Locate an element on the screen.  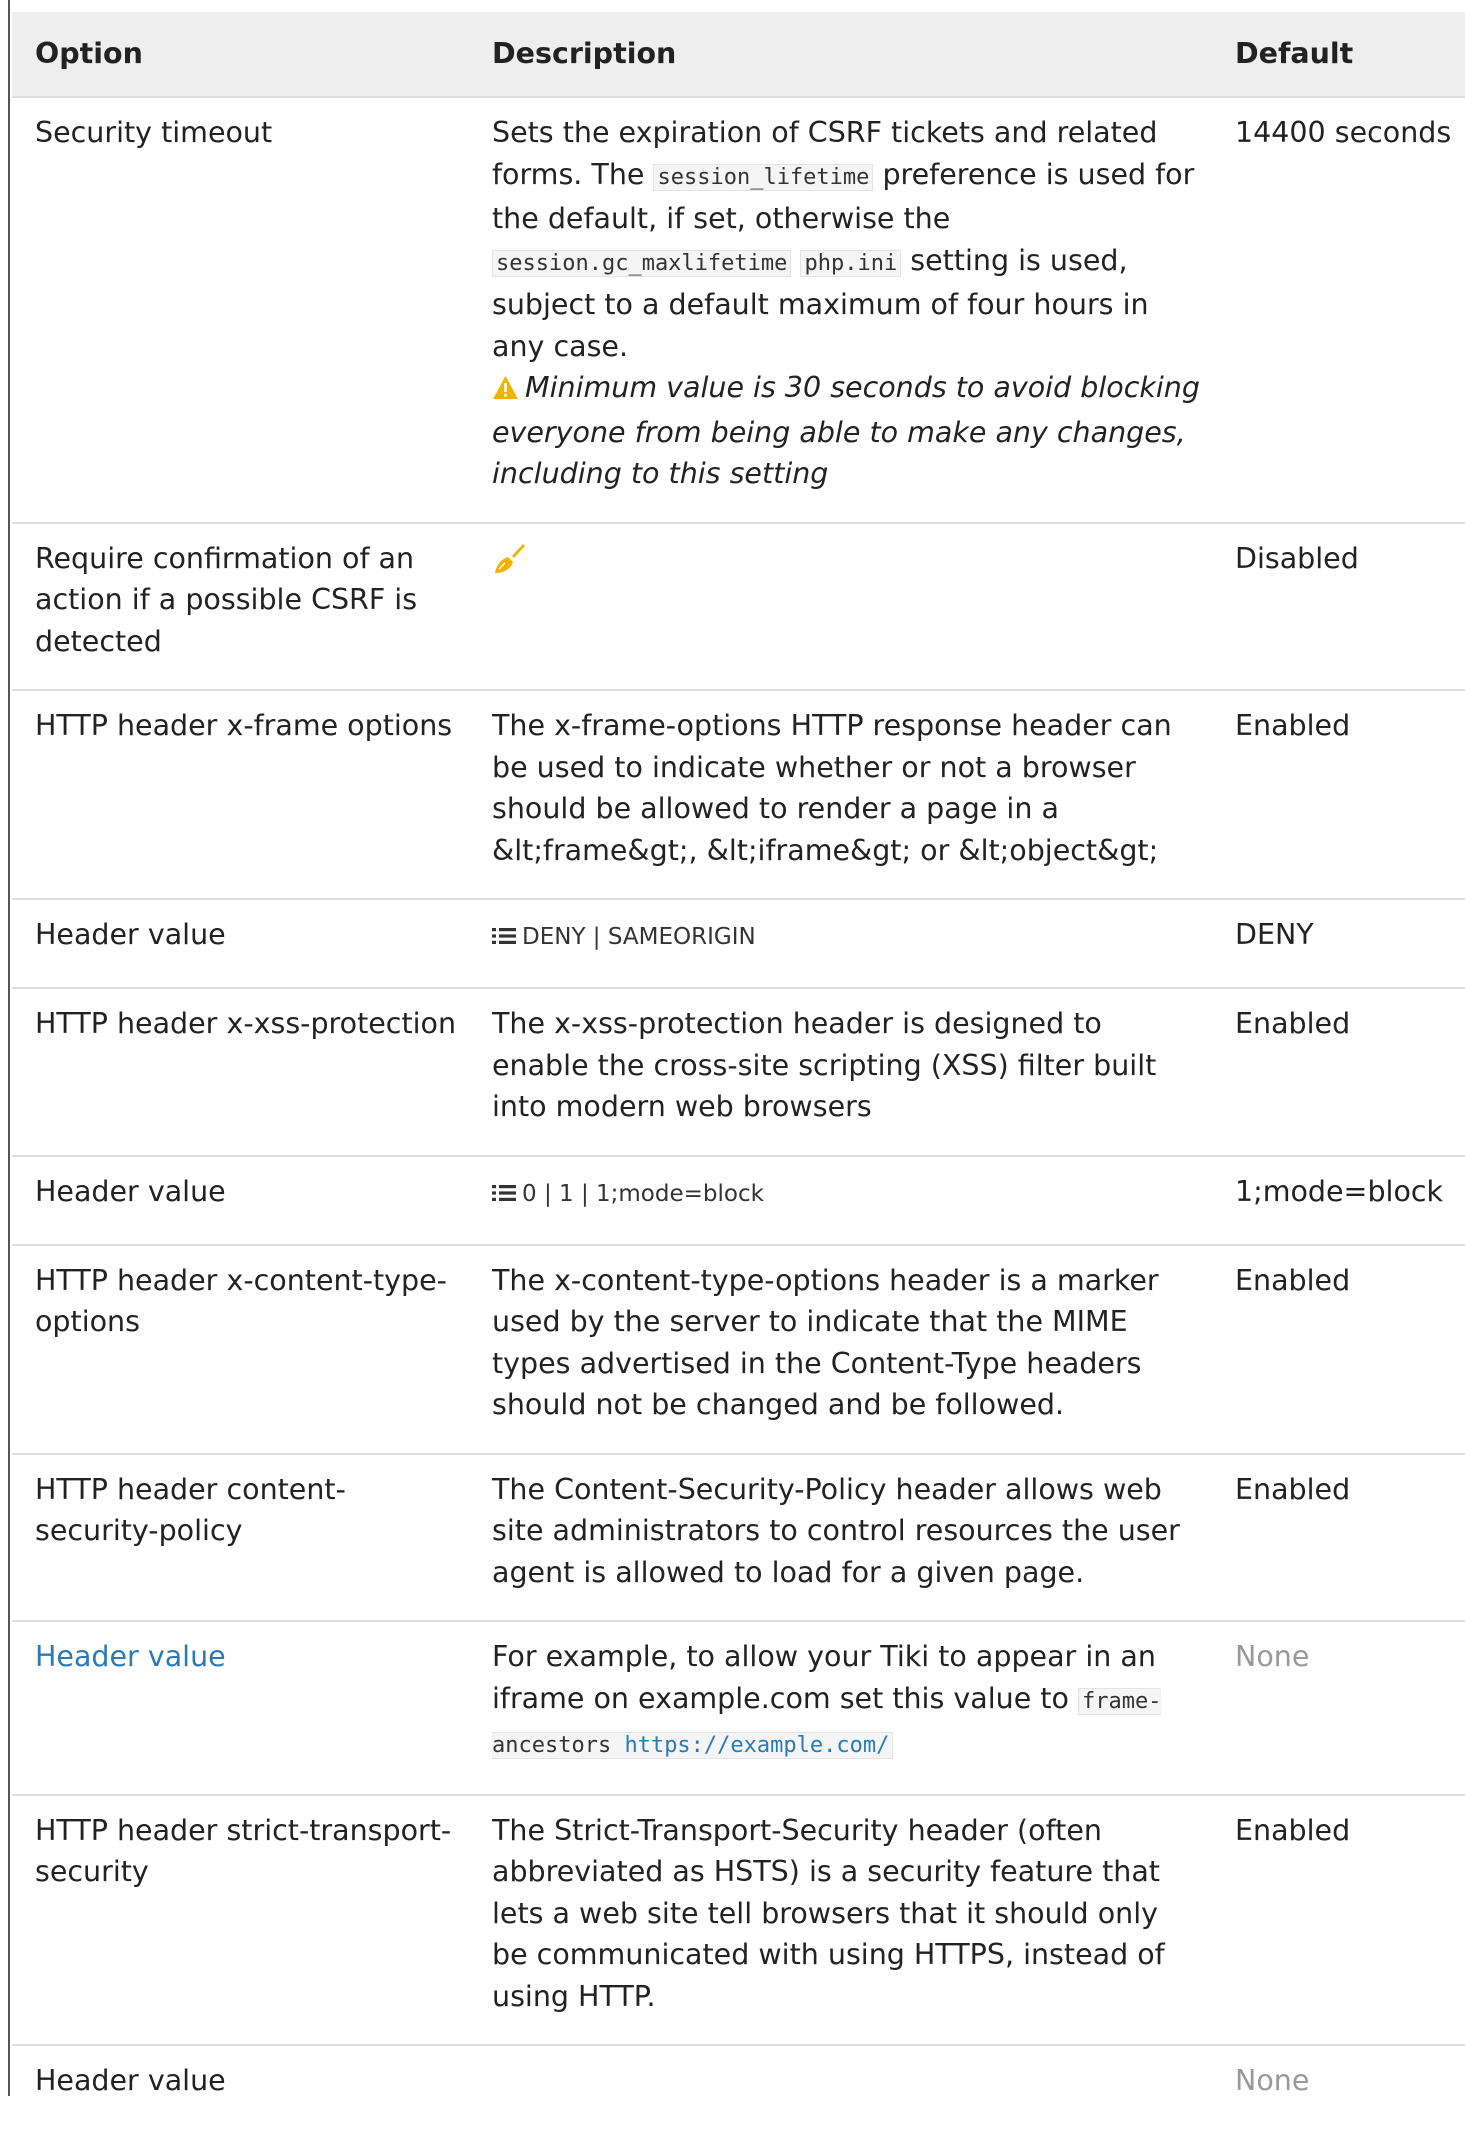
option-cell: Security timeout is located at coordinates (154, 132).